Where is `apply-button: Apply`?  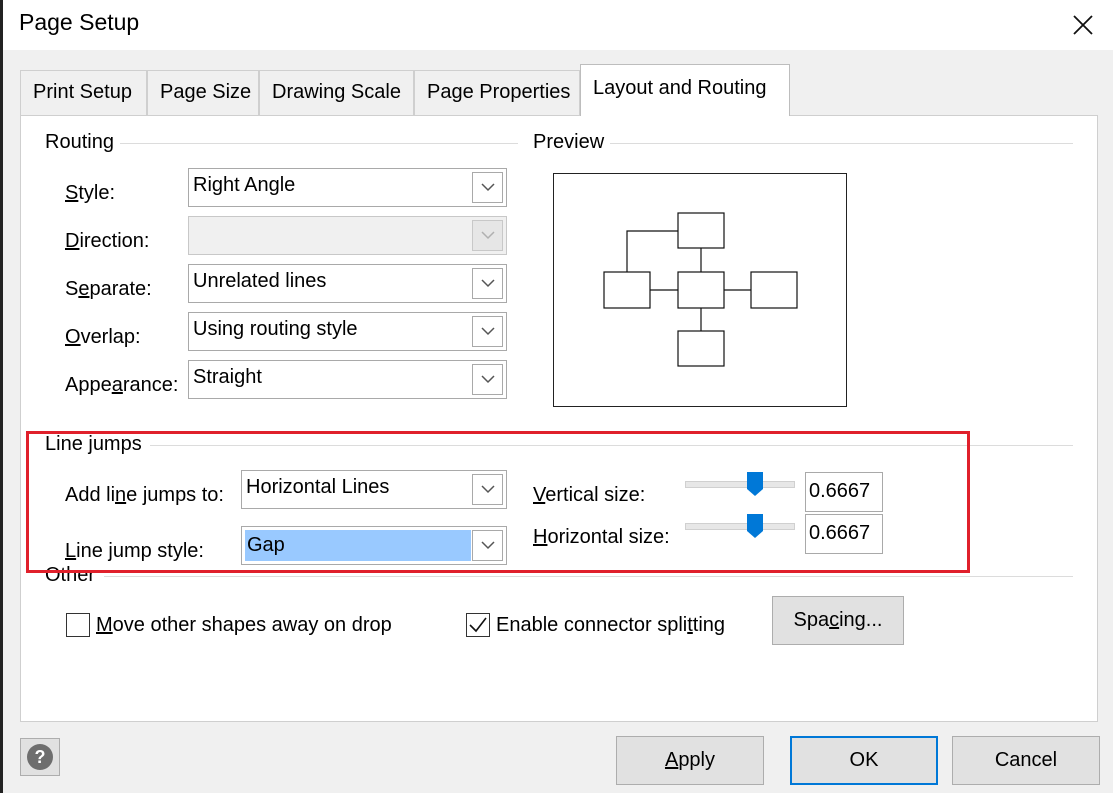
apply-button: Apply is located at coordinates (690, 760).